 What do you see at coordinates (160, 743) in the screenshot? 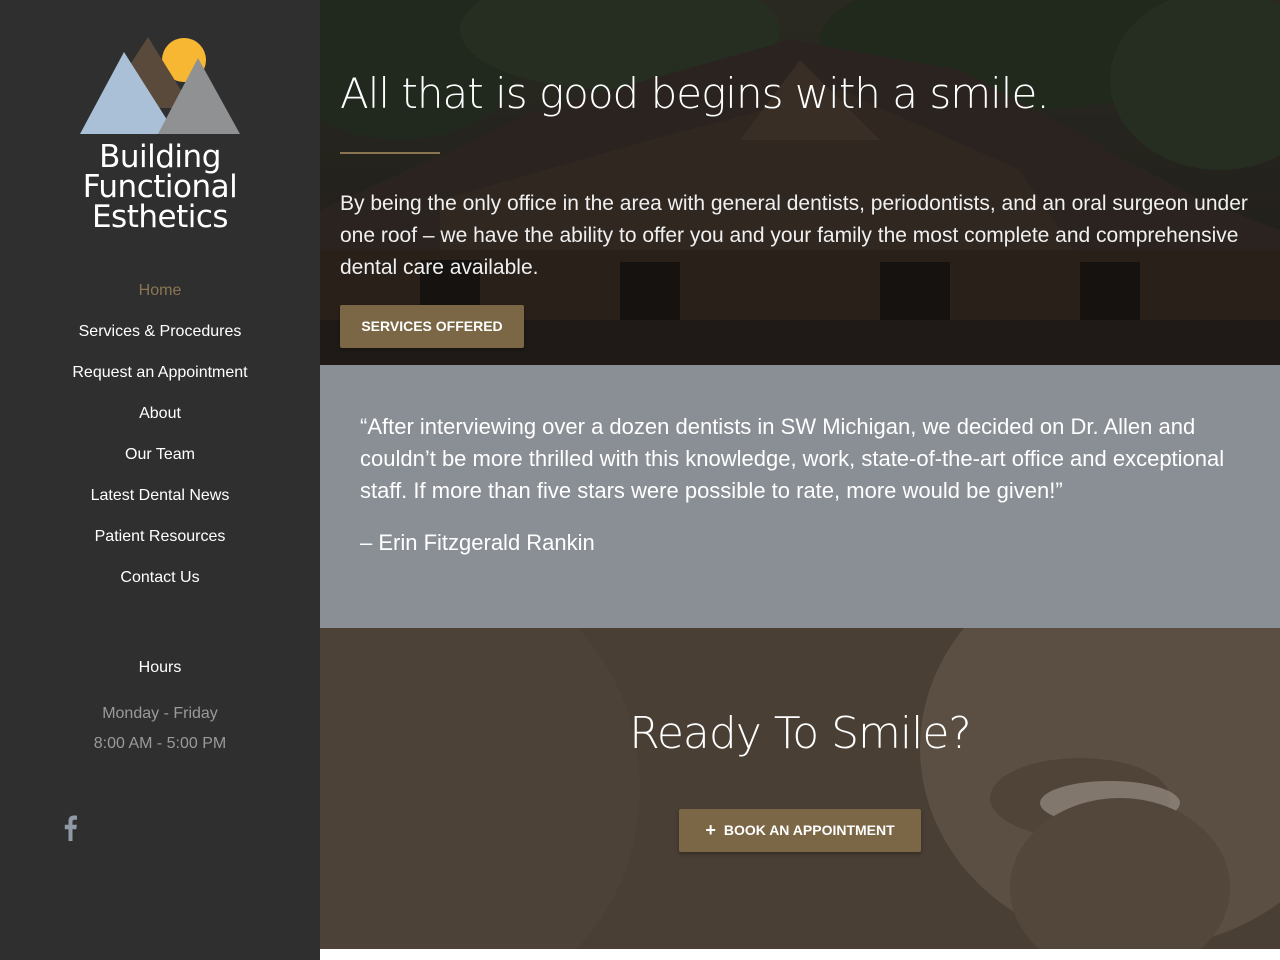
I see `hours-time: 8:00 AM - 5:00 PM` at bounding box center [160, 743].